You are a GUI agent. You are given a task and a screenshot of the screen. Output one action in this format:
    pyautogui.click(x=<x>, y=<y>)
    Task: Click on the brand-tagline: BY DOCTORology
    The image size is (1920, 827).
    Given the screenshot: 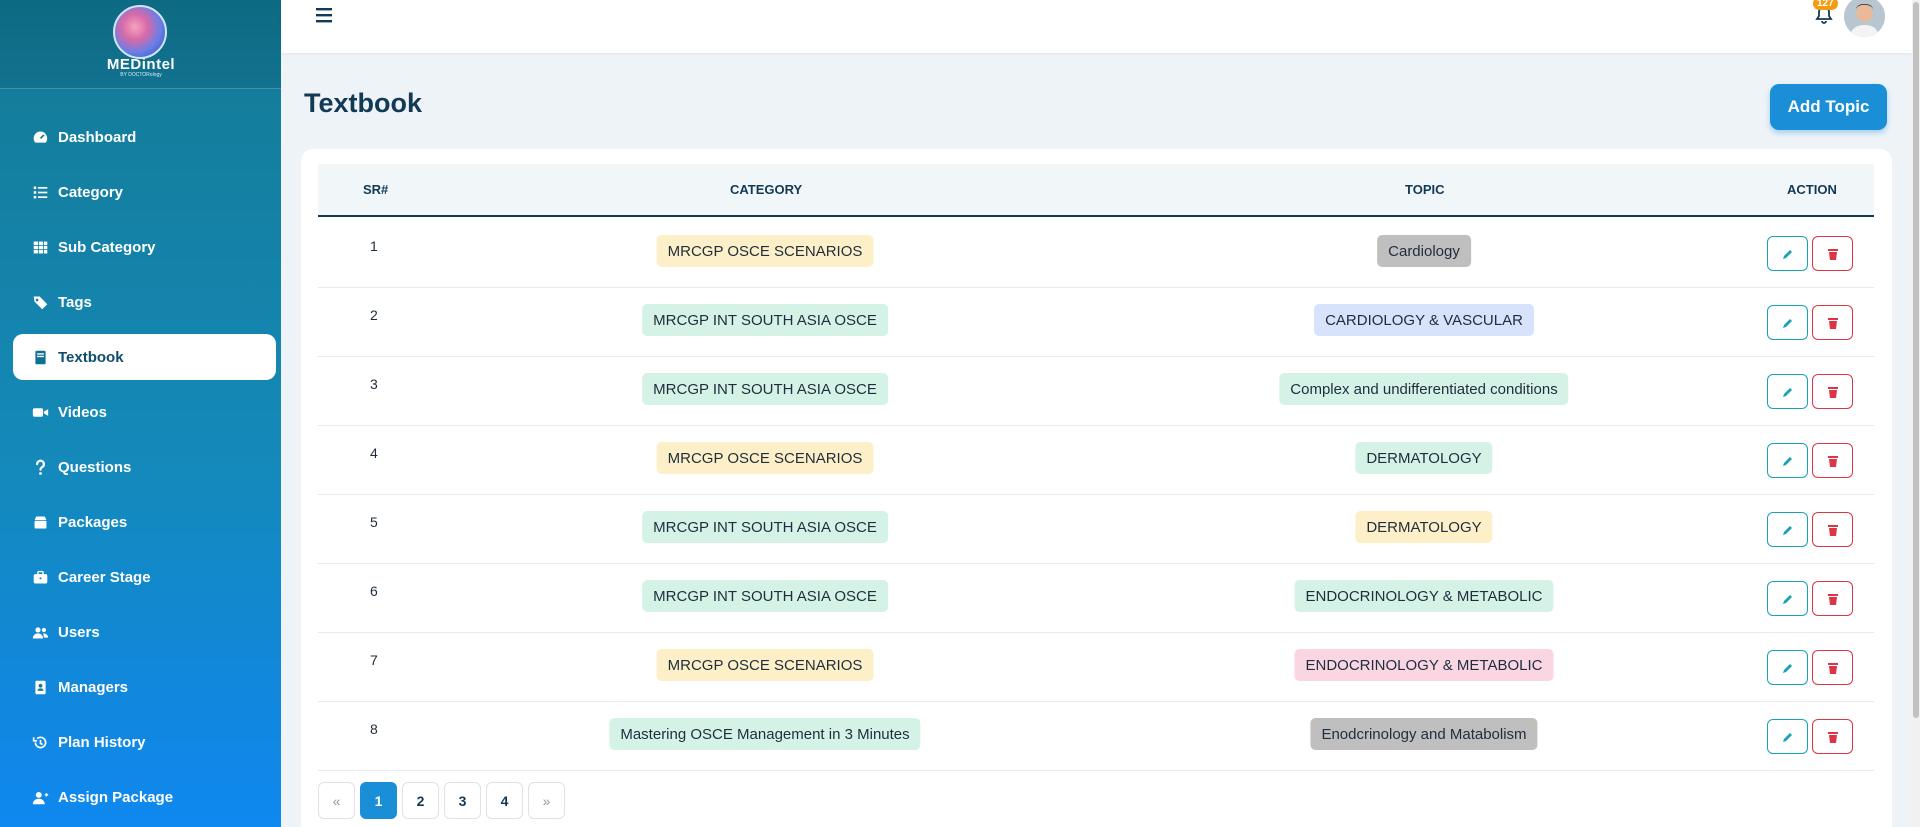 What is the action you would take?
    pyautogui.click(x=141, y=75)
    